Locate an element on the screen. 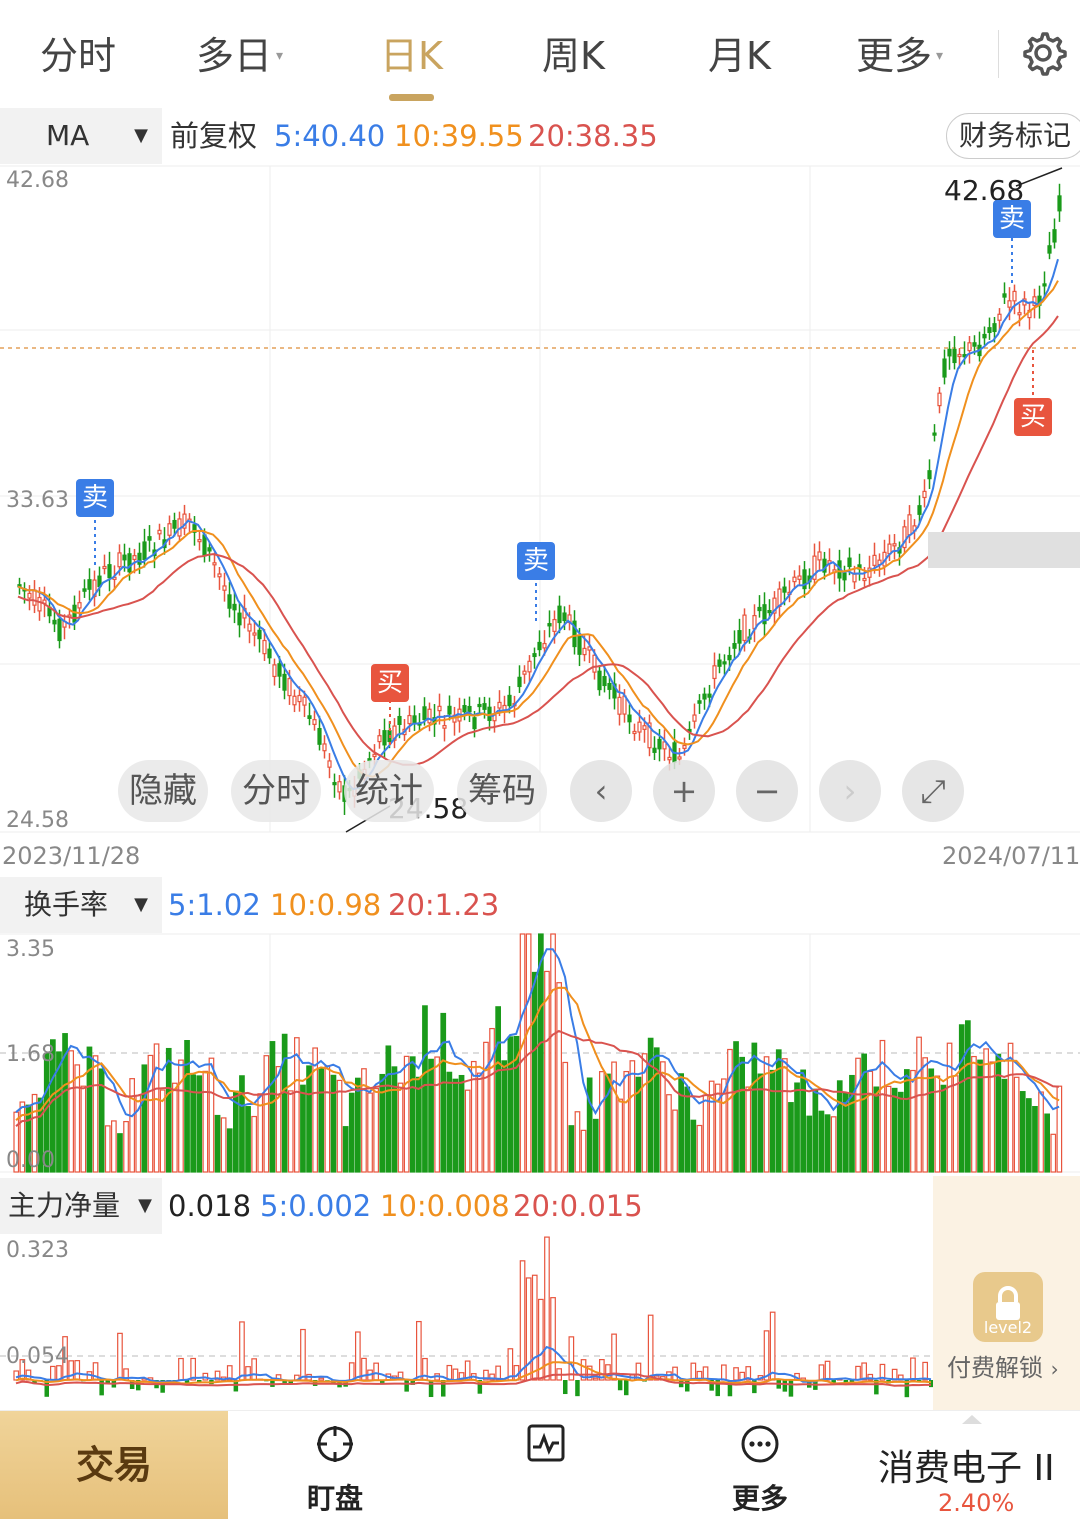 This screenshot has width=1080, height=1519. chips-button: 筹码 is located at coordinates (502, 791).